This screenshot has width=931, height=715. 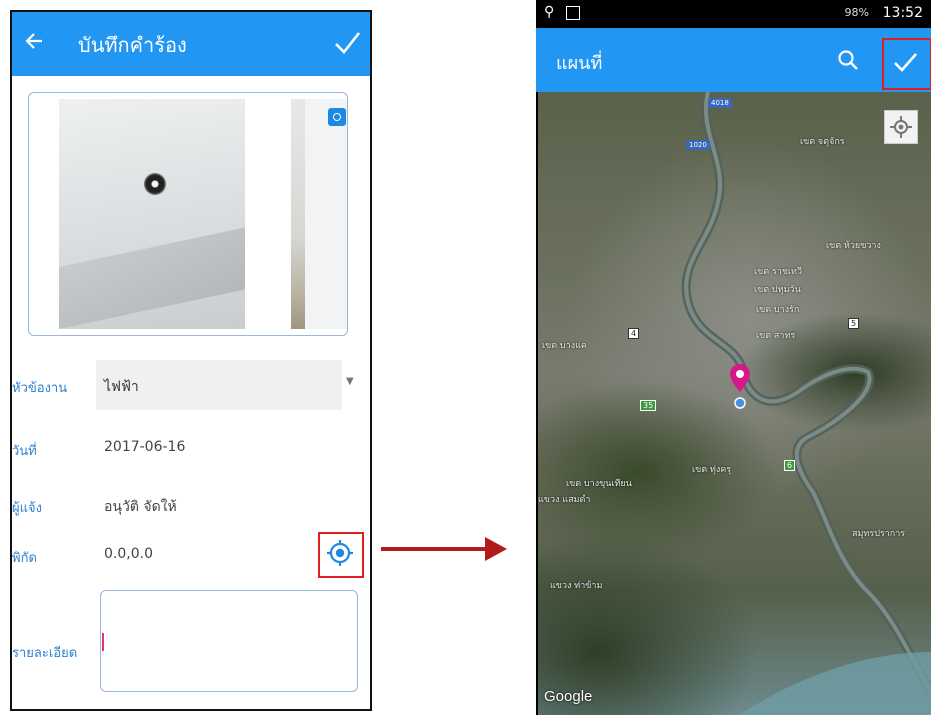 I want to click on road-shield: 5, so click(x=854, y=323).